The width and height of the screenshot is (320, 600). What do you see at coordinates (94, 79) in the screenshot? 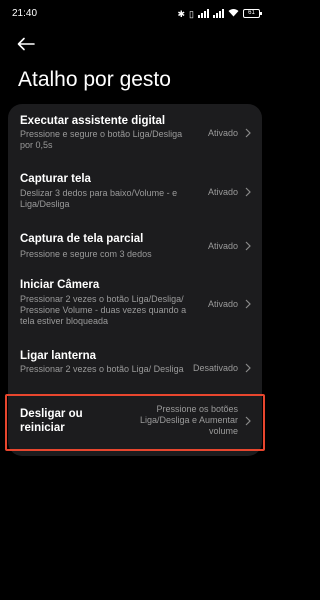
I see `page-title: Atalho por gesto` at bounding box center [94, 79].